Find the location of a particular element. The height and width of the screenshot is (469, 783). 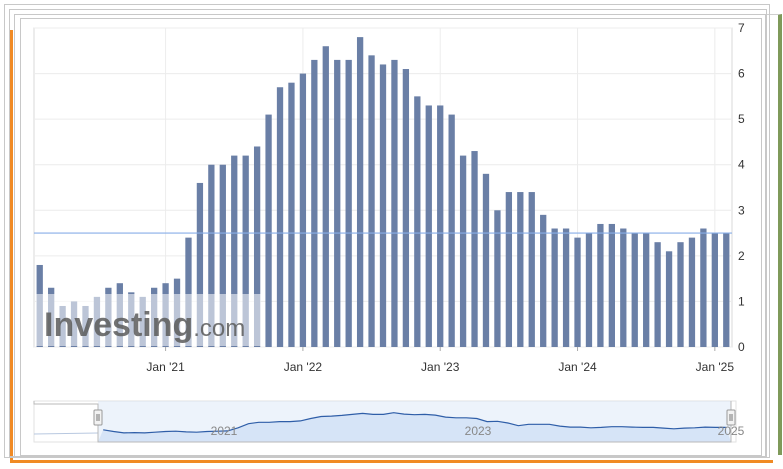

y-tick-label: 3 is located at coordinates (741, 210).